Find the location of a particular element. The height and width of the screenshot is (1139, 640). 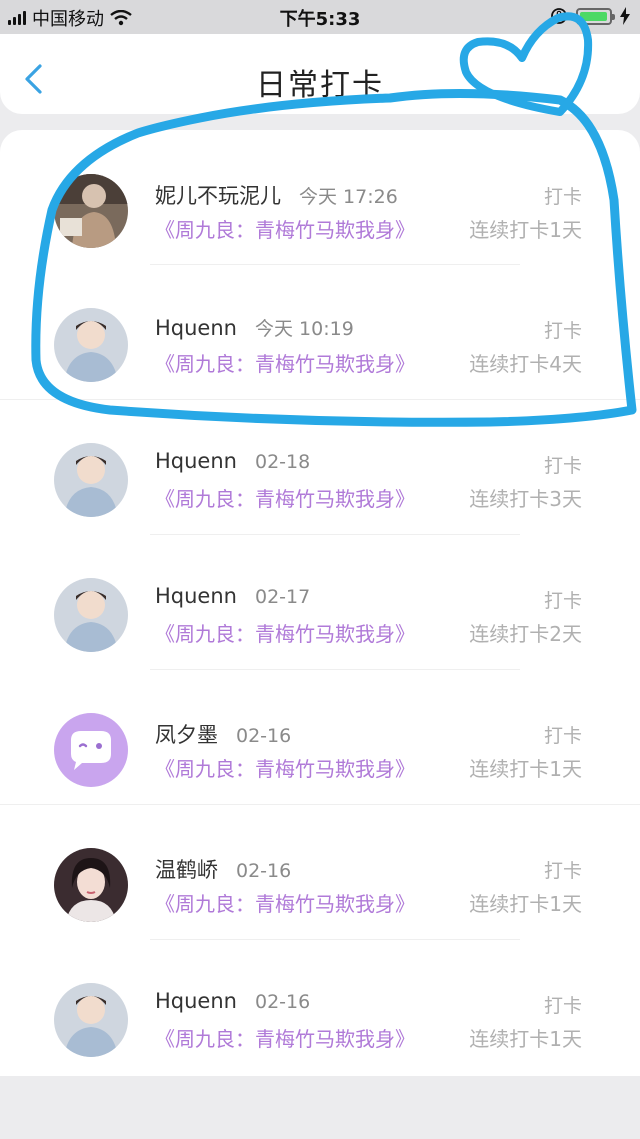

streak-label: 连续打卡4天 is located at coordinates (525, 364).